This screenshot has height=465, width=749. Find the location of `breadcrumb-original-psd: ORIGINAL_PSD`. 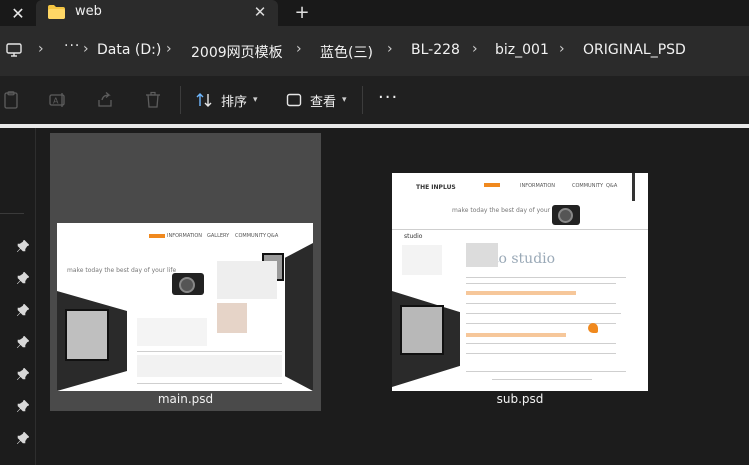

breadcrumb-original-psd: ORIGINAL_PSD is located at coordinates (634, 50).